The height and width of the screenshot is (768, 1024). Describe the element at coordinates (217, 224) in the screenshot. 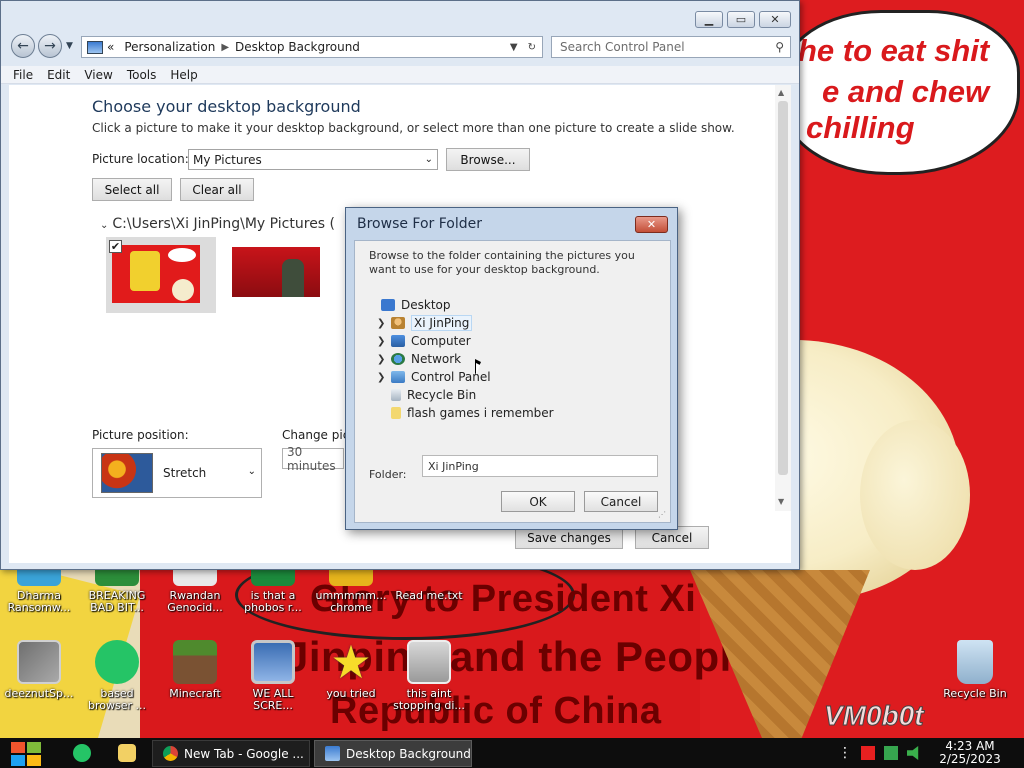

I see `folder-group-header: ⌄ C:\Users\Xi JinPing\My Pictures (` at that location.